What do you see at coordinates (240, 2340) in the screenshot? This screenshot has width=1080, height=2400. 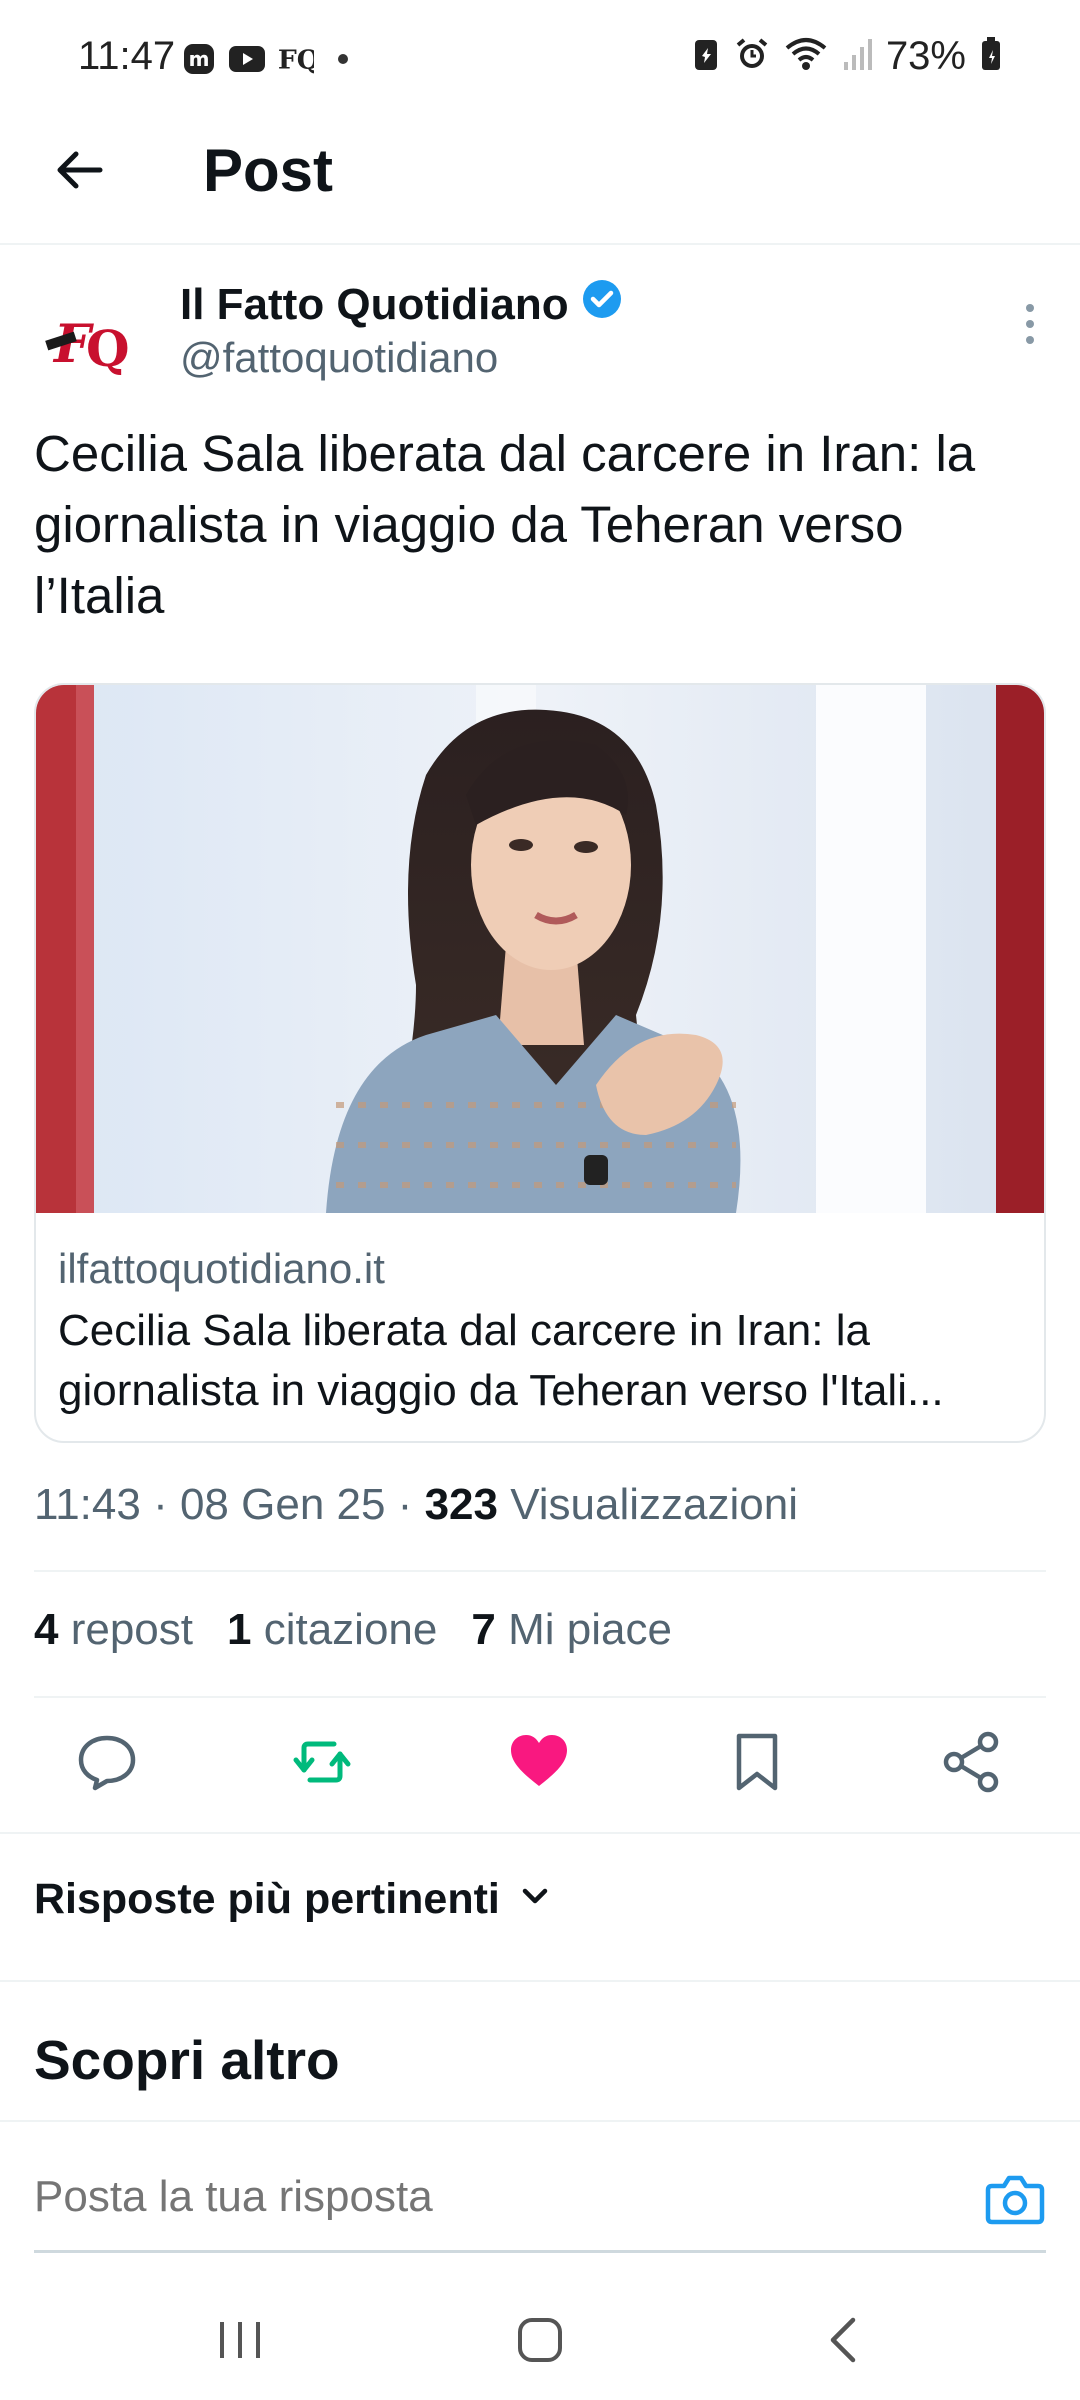 I see `recents-icon` at bounding box center [240, 2340].